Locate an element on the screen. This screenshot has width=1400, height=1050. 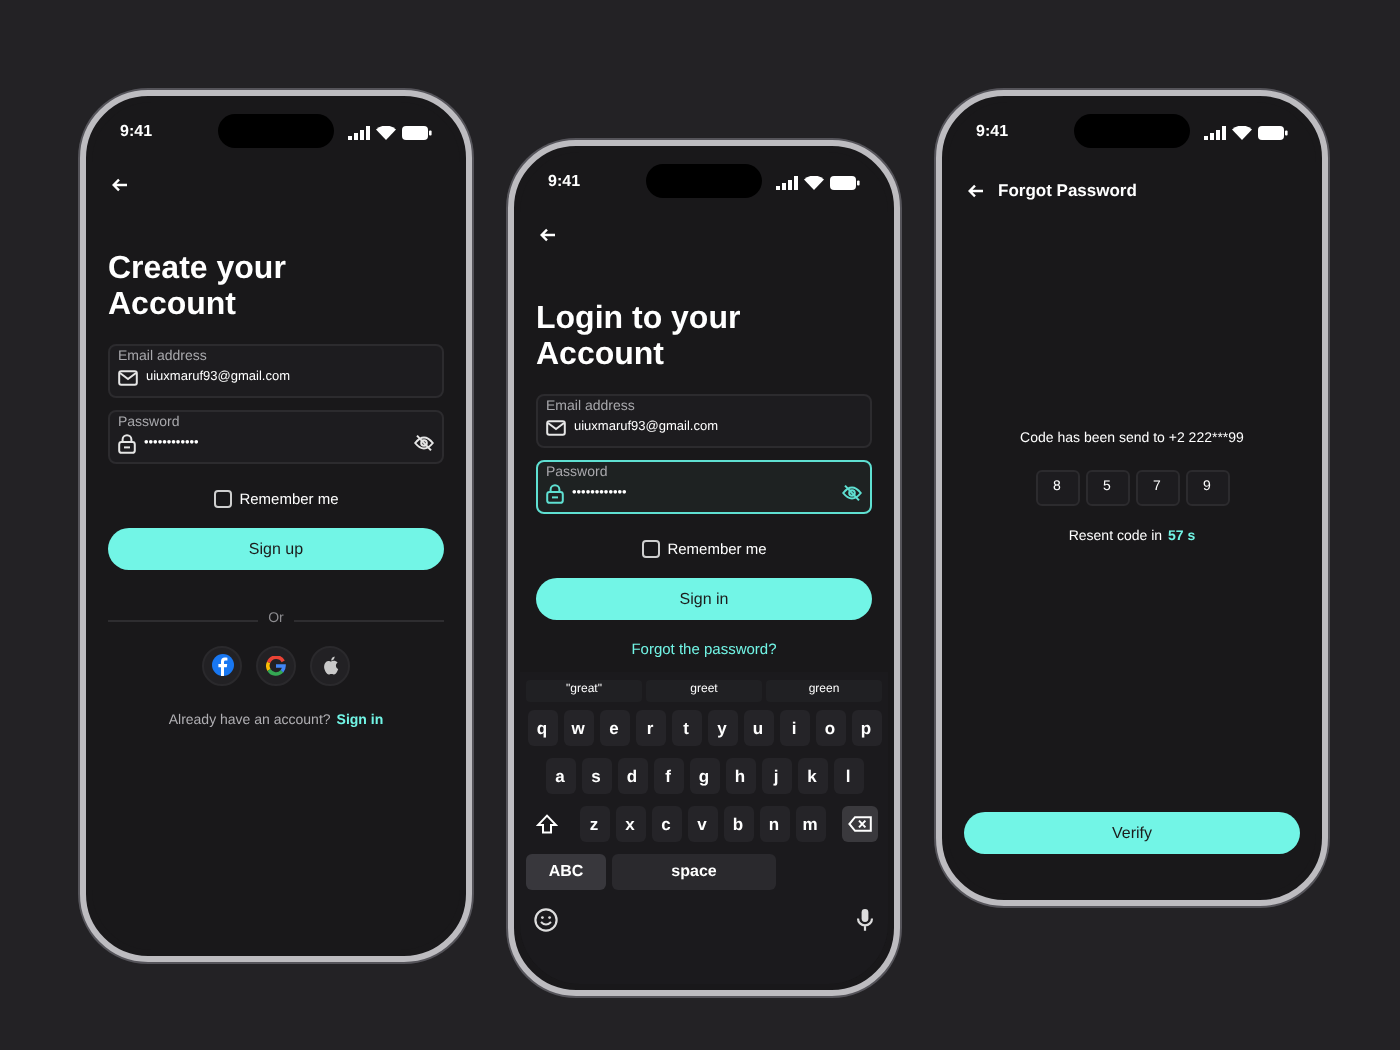
microphone-icon is located at coordinates (865, 920).